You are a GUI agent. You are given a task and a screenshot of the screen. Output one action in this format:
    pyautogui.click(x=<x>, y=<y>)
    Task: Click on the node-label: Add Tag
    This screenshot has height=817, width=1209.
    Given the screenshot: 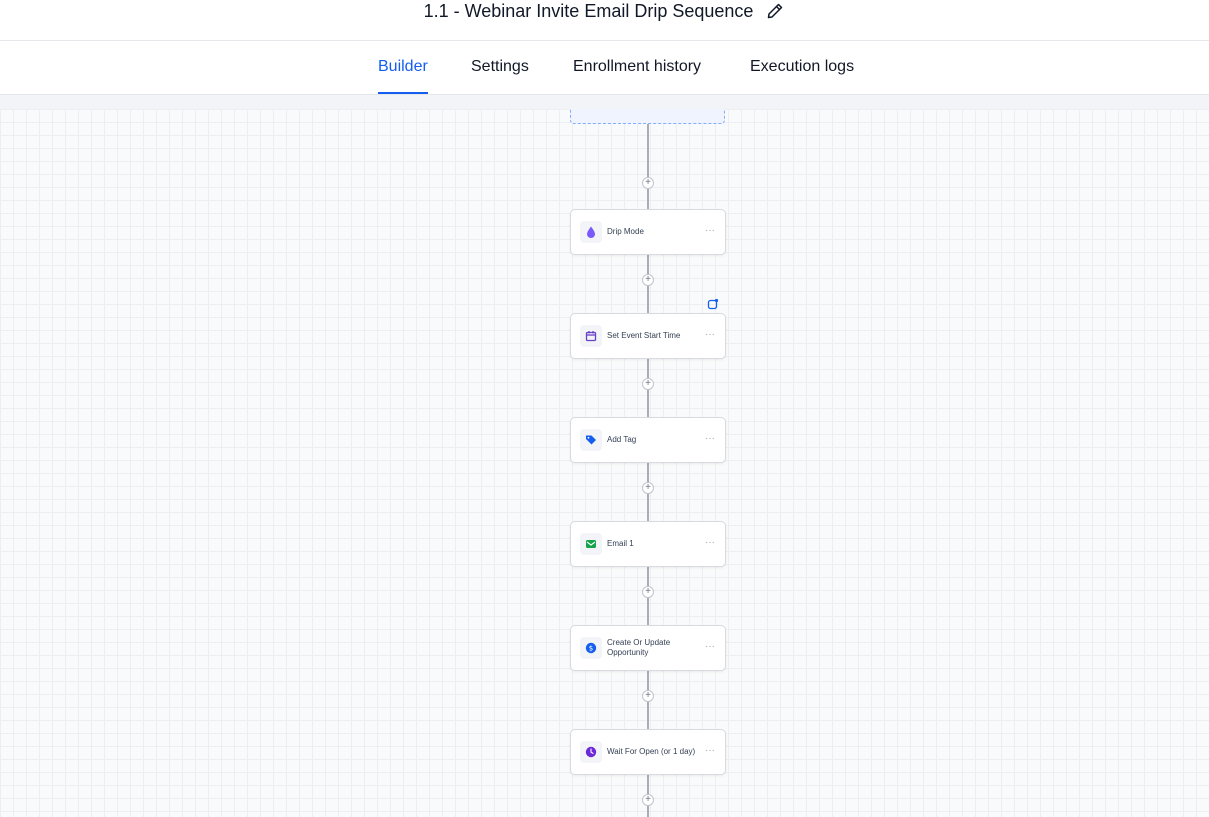 What is the action you would take?
    pyautogui.click(x=622, y=439)
    